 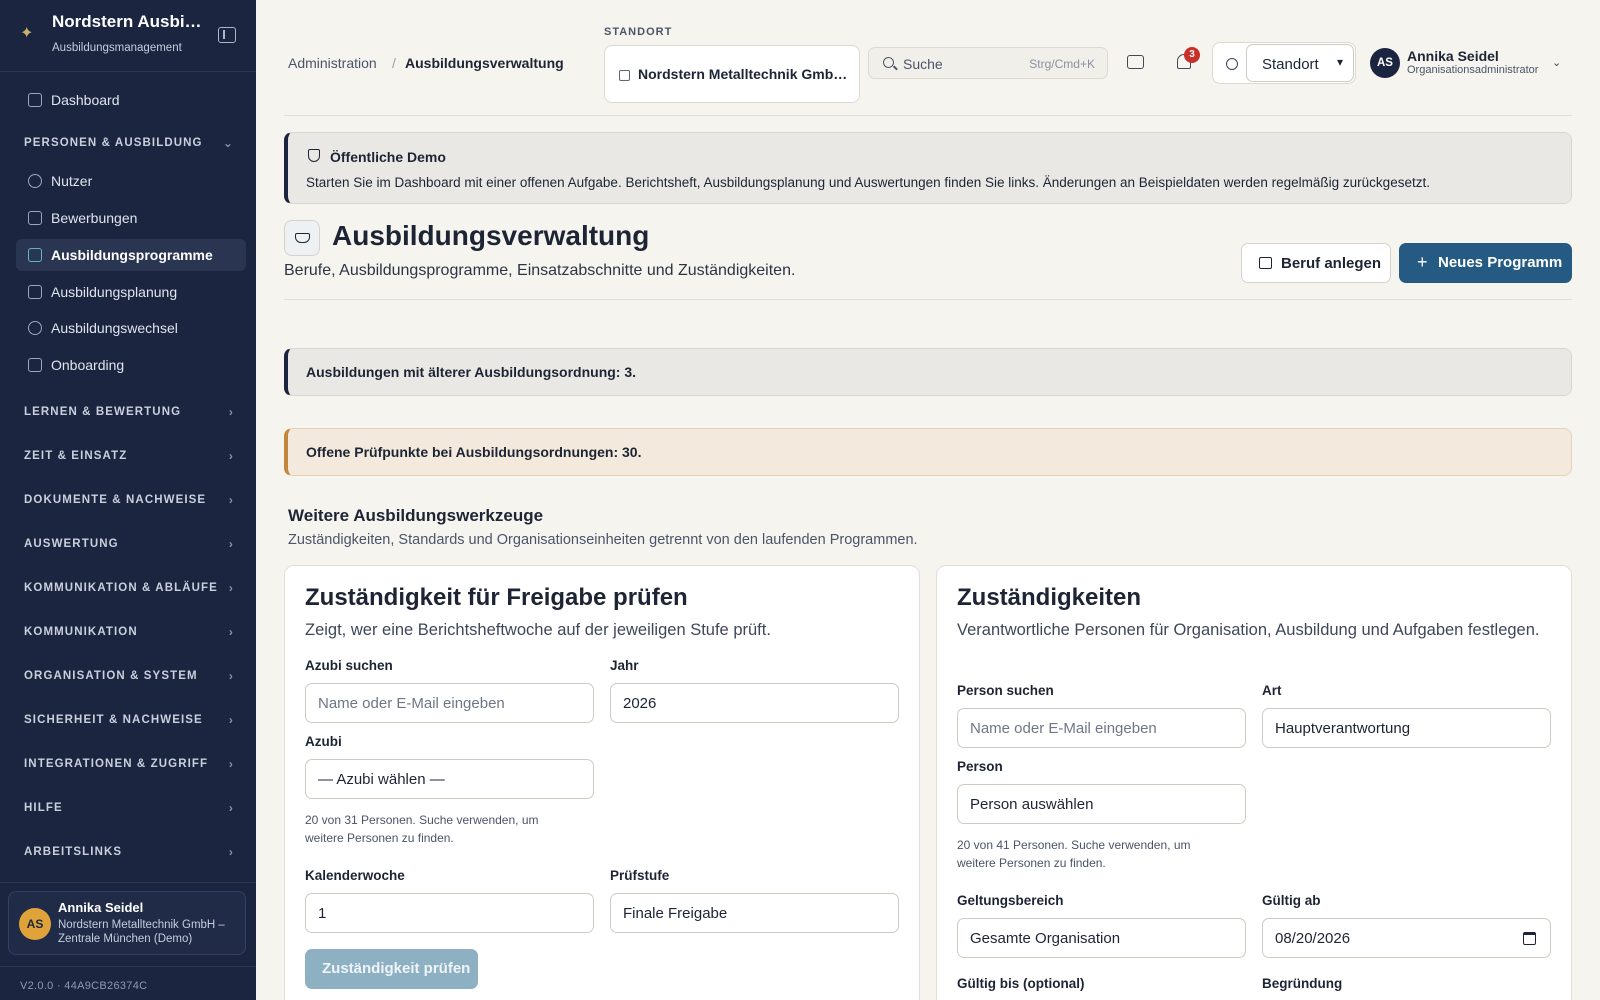 What do you see at coordinates (113, 720) in the screenshot?
I see `nav-group-label: SICHERHEIT & NACHWEISE` at bounding box center [113, 720].